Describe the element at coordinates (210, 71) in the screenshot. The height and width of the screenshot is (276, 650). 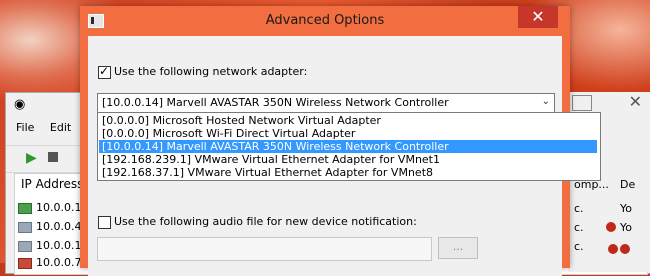
I see `network-adapter-checkbox-label: Use the following network adapter:` at that location.